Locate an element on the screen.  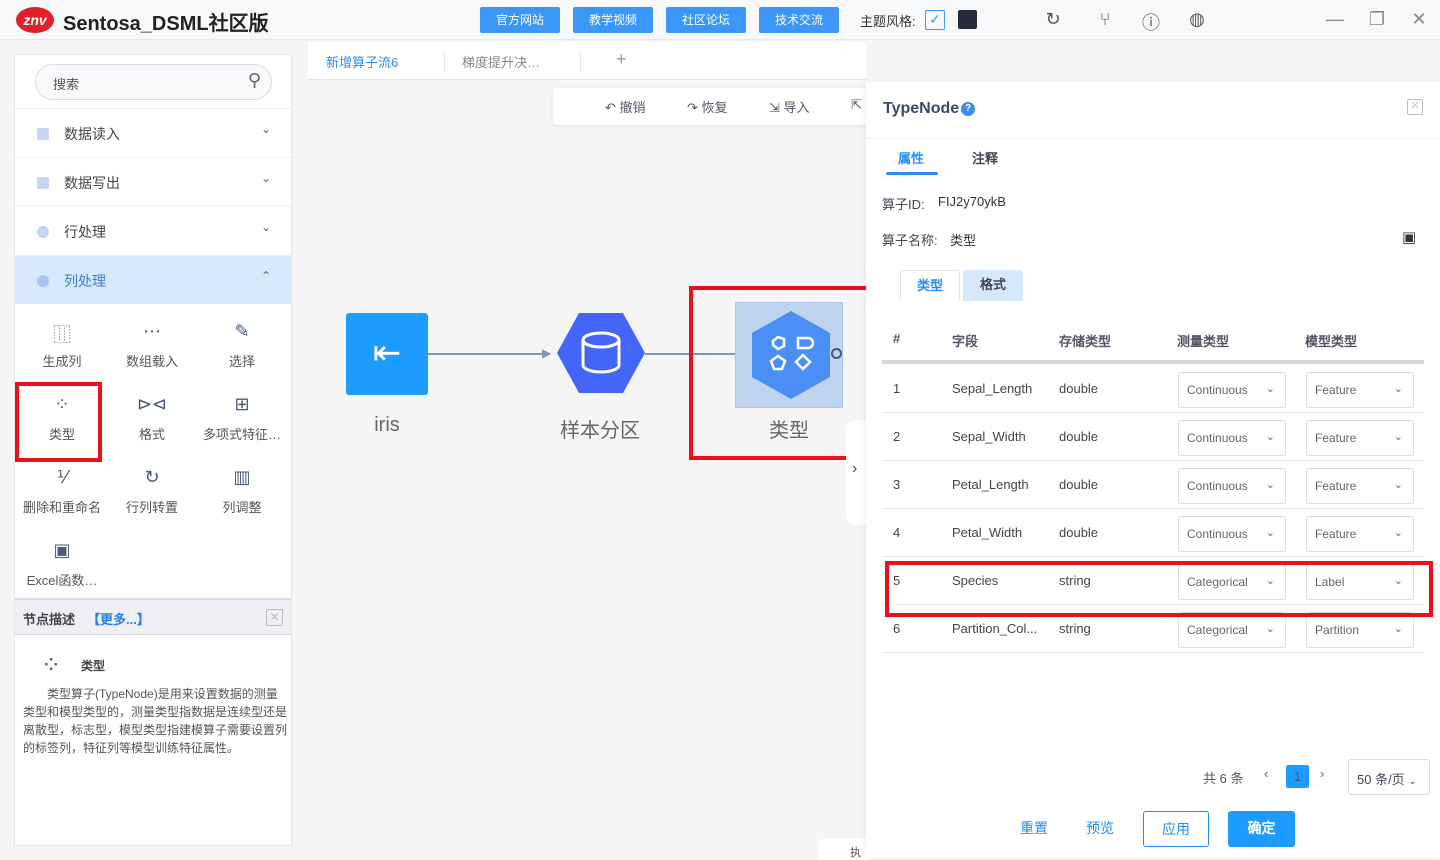
close-button: ✕ is located at coordinates (1419, 19).